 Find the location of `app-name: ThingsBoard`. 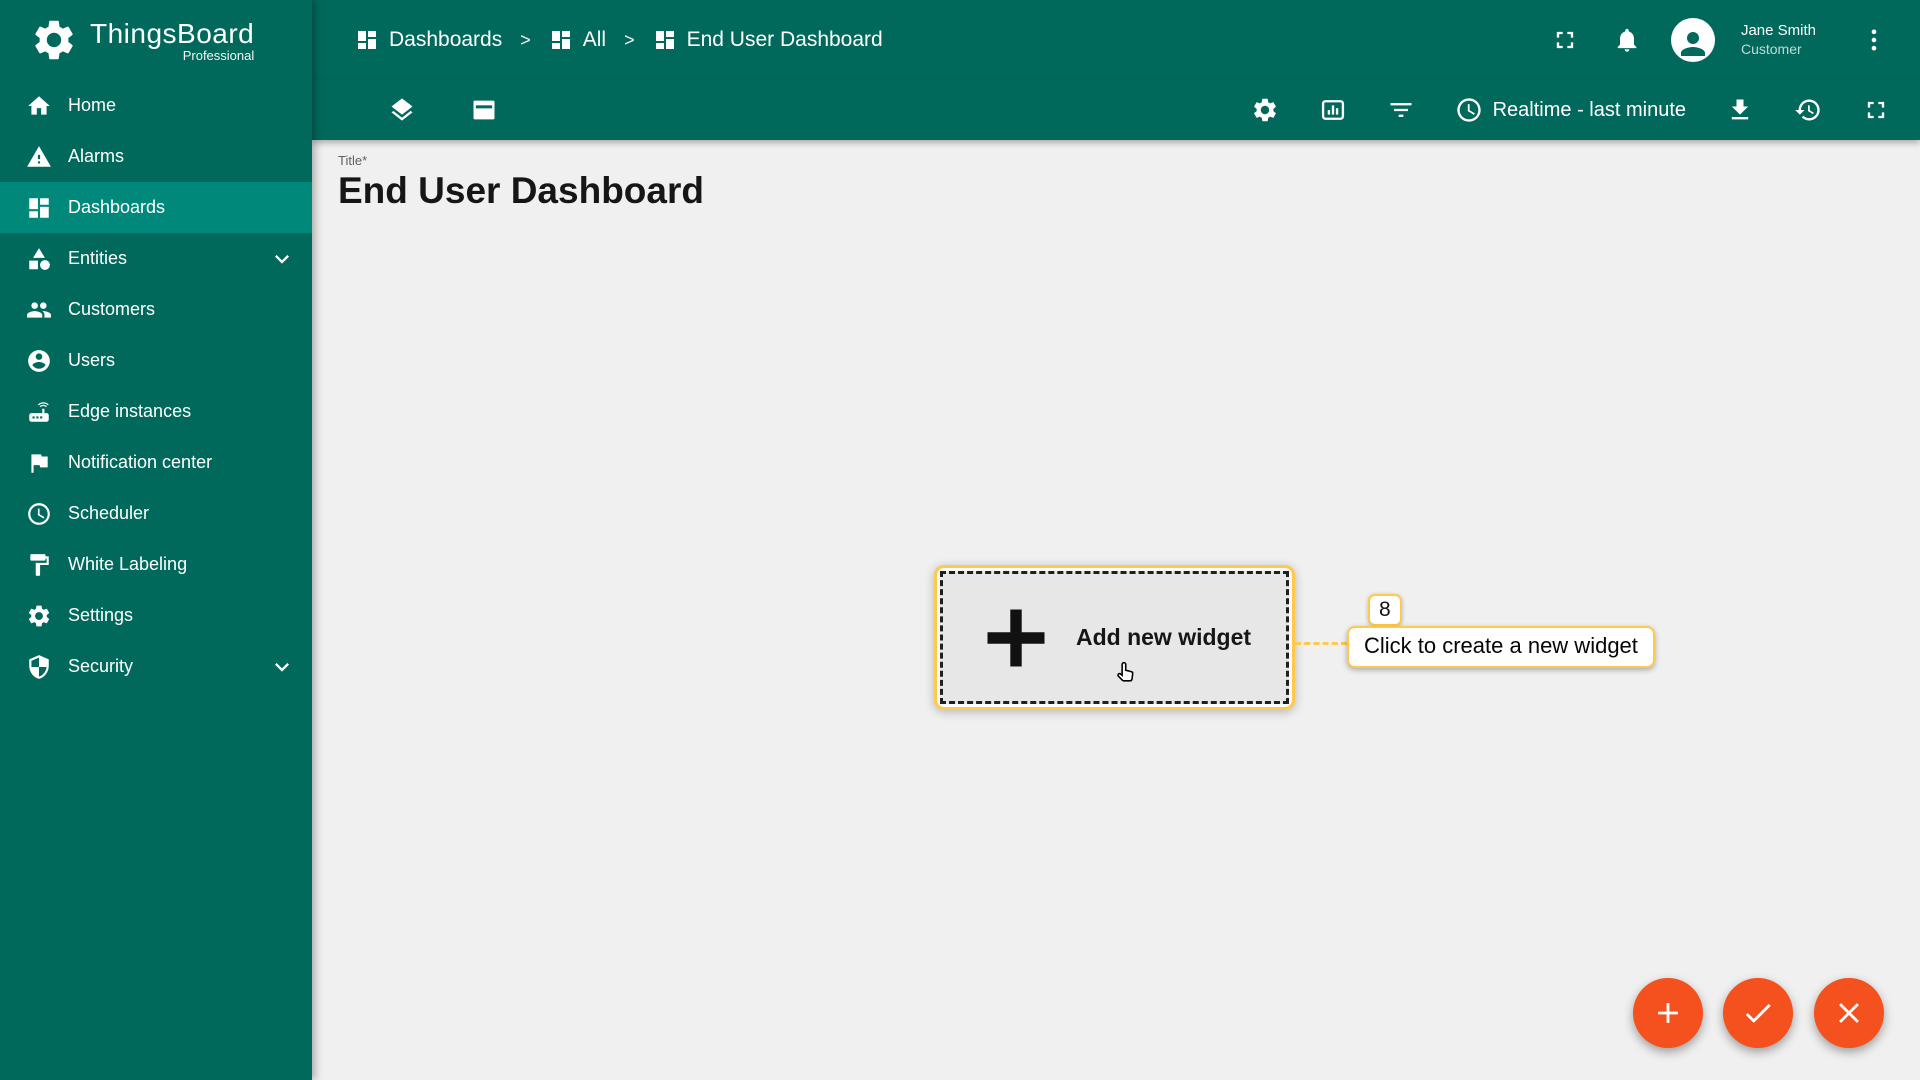

app-name: ThingsBoard is located at coordinates (172, 33).